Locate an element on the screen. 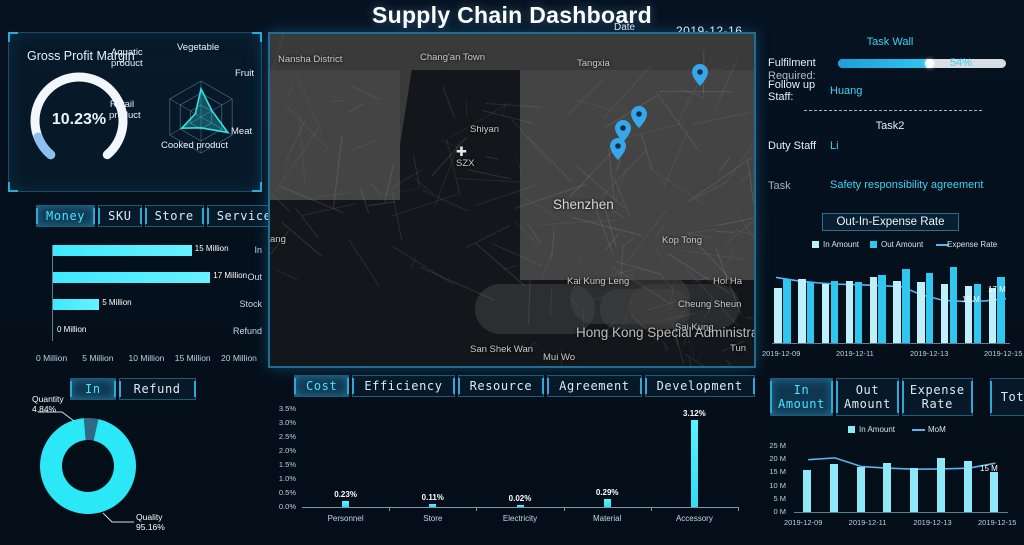 This screenshot has height=545, width=1024. legend-label: MoM is located at coordinates (937, 429).